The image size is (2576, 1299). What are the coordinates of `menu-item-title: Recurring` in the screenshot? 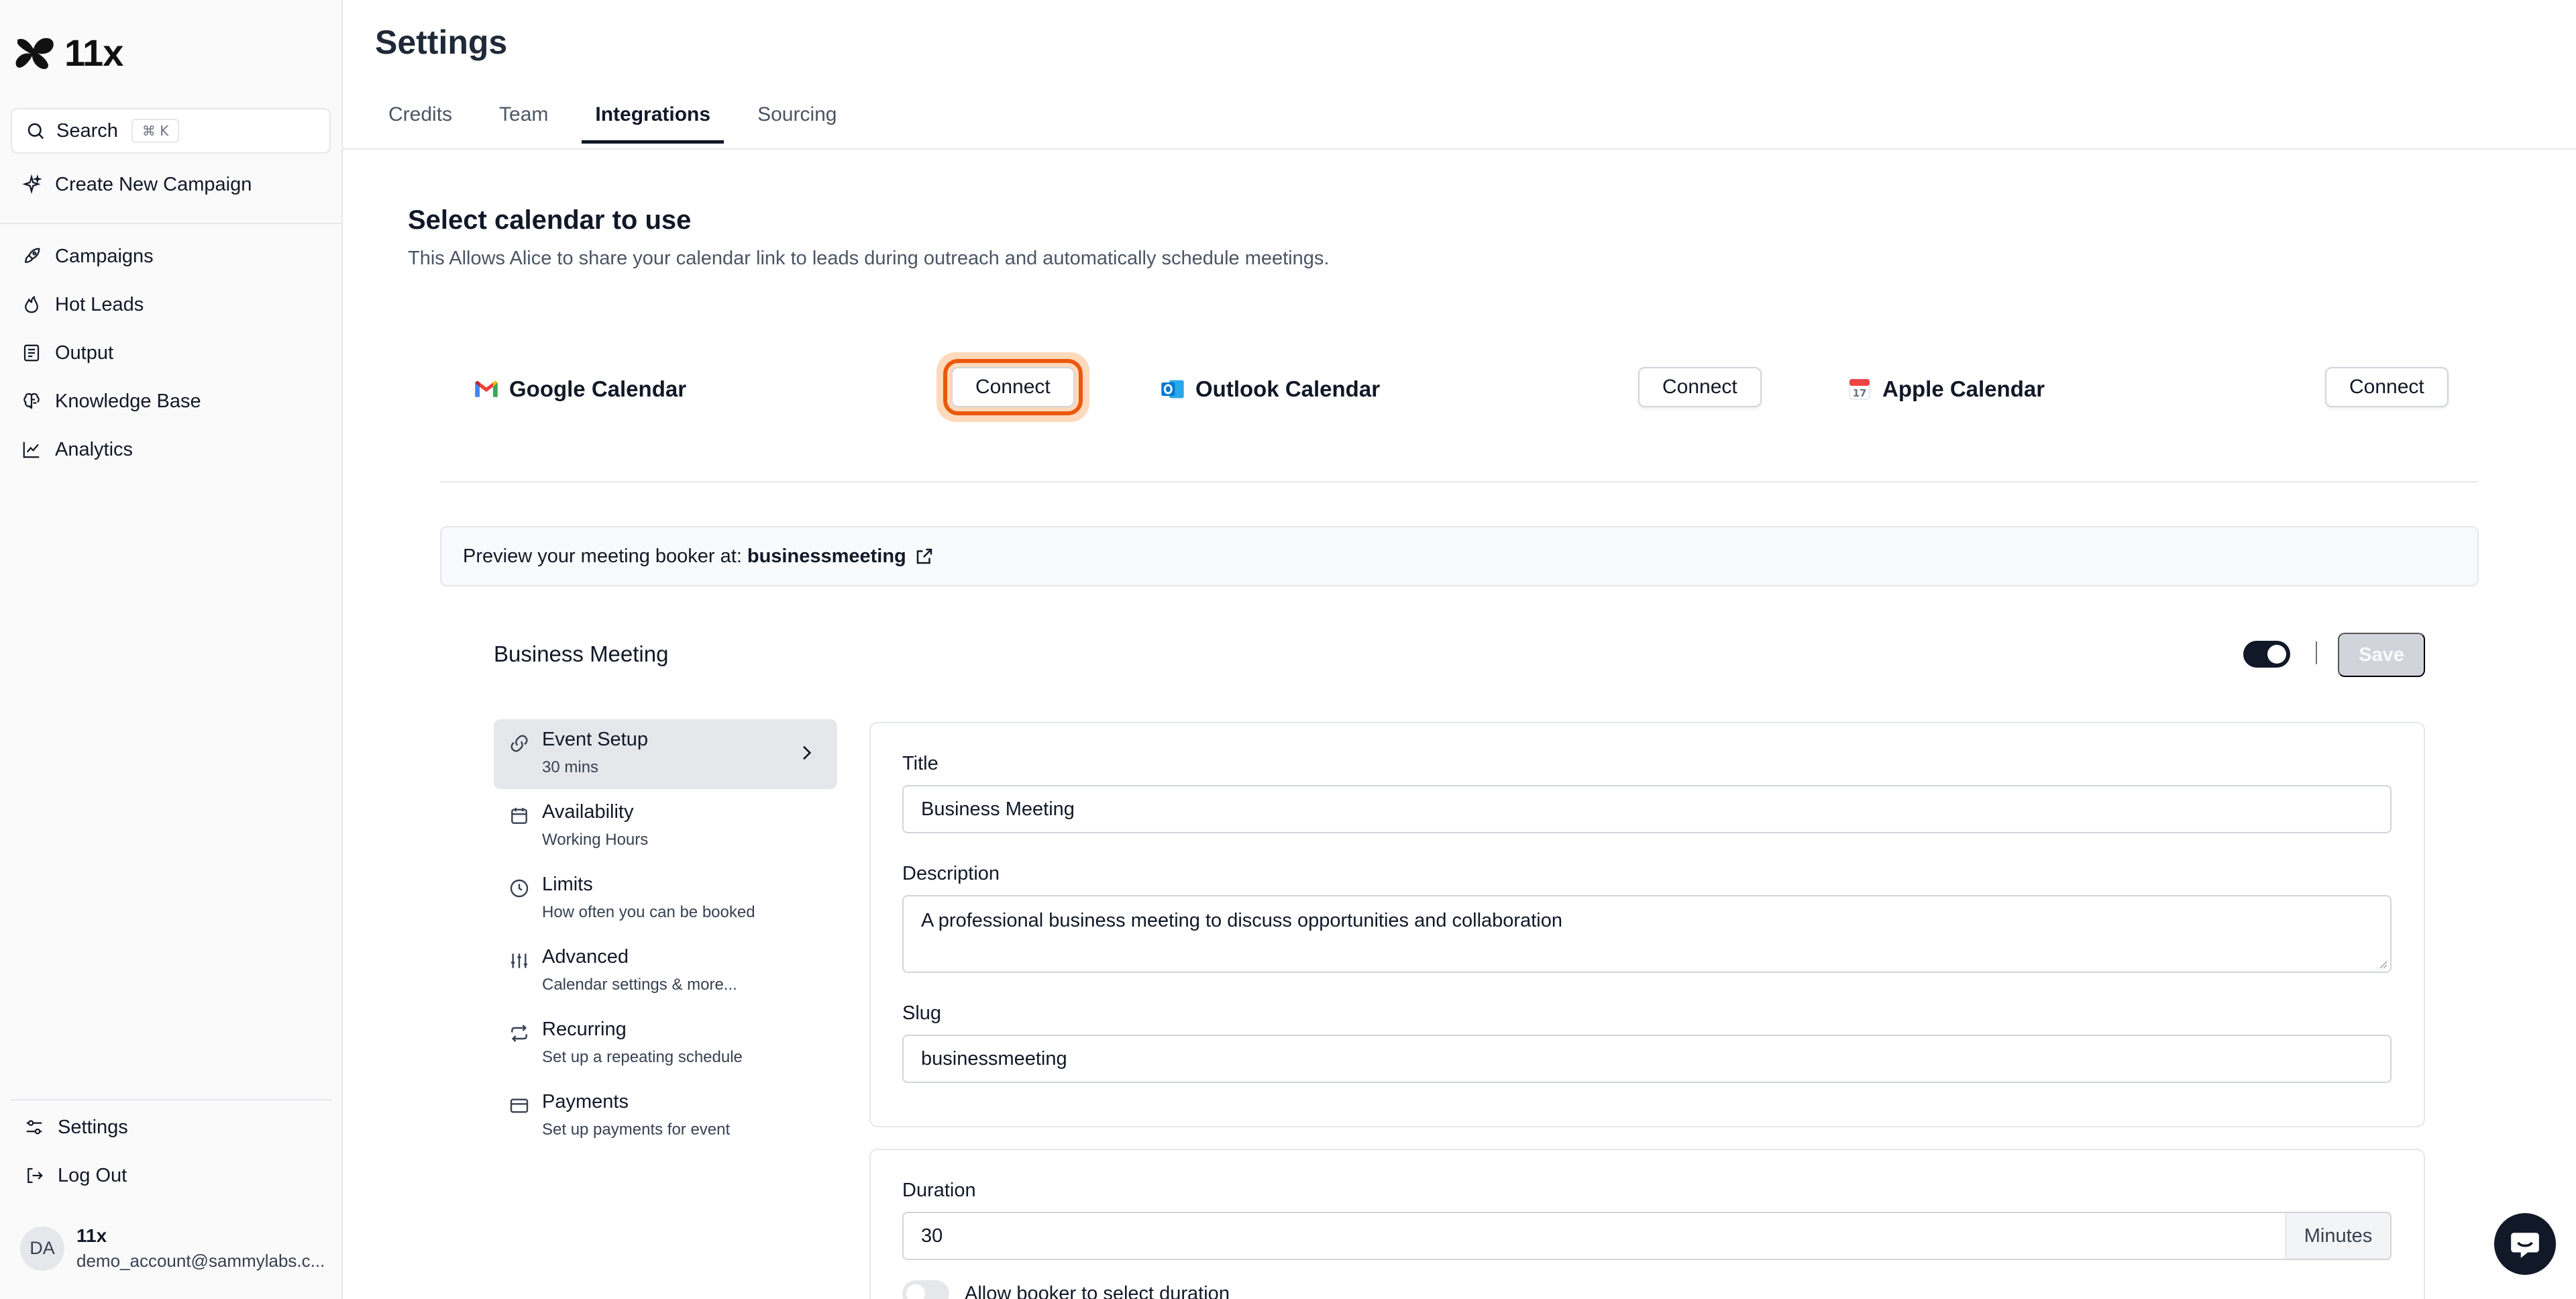 It's located at (584, 1029).